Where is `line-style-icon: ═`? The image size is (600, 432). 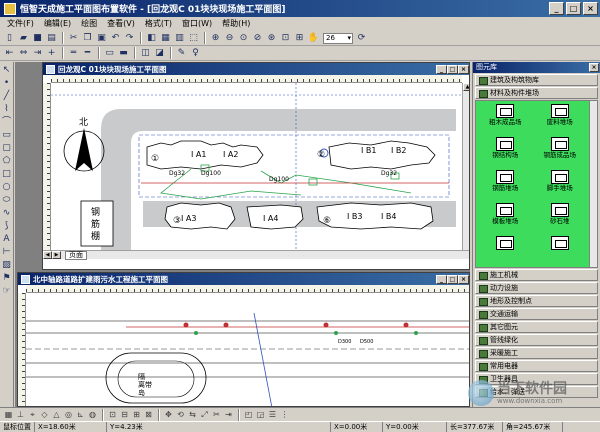 line-style-icon: ═ is located at coordinates (73, 53).